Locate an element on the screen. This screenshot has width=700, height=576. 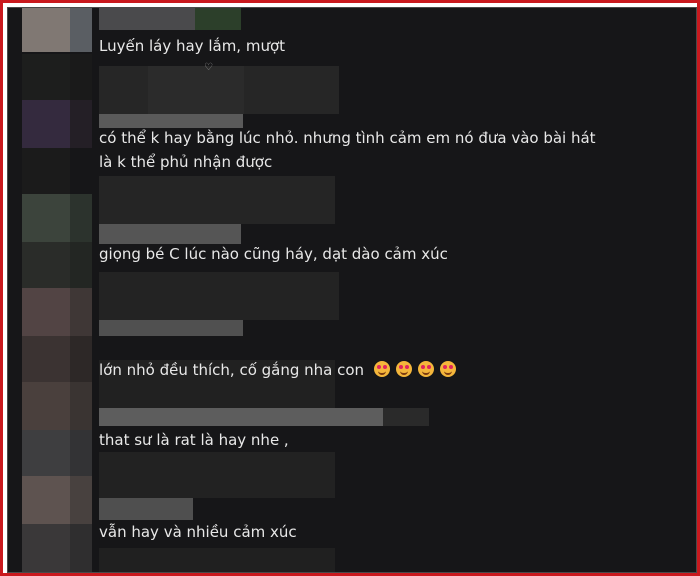
comment-text: lớn nhỏ đều thích, cố gắng nha con is located at coordinates (278, 358).